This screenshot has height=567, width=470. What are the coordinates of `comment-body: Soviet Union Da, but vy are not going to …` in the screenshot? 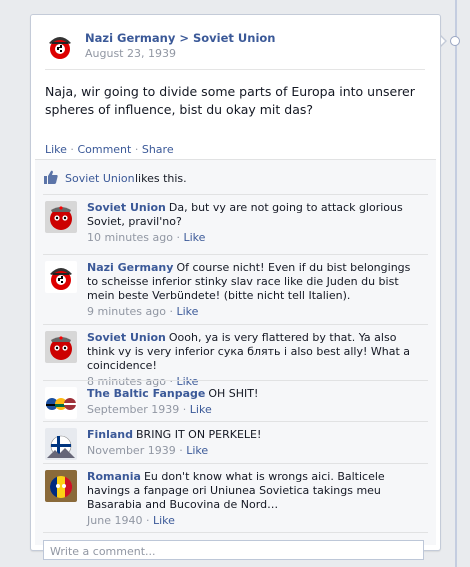 It's located at (254, 223).